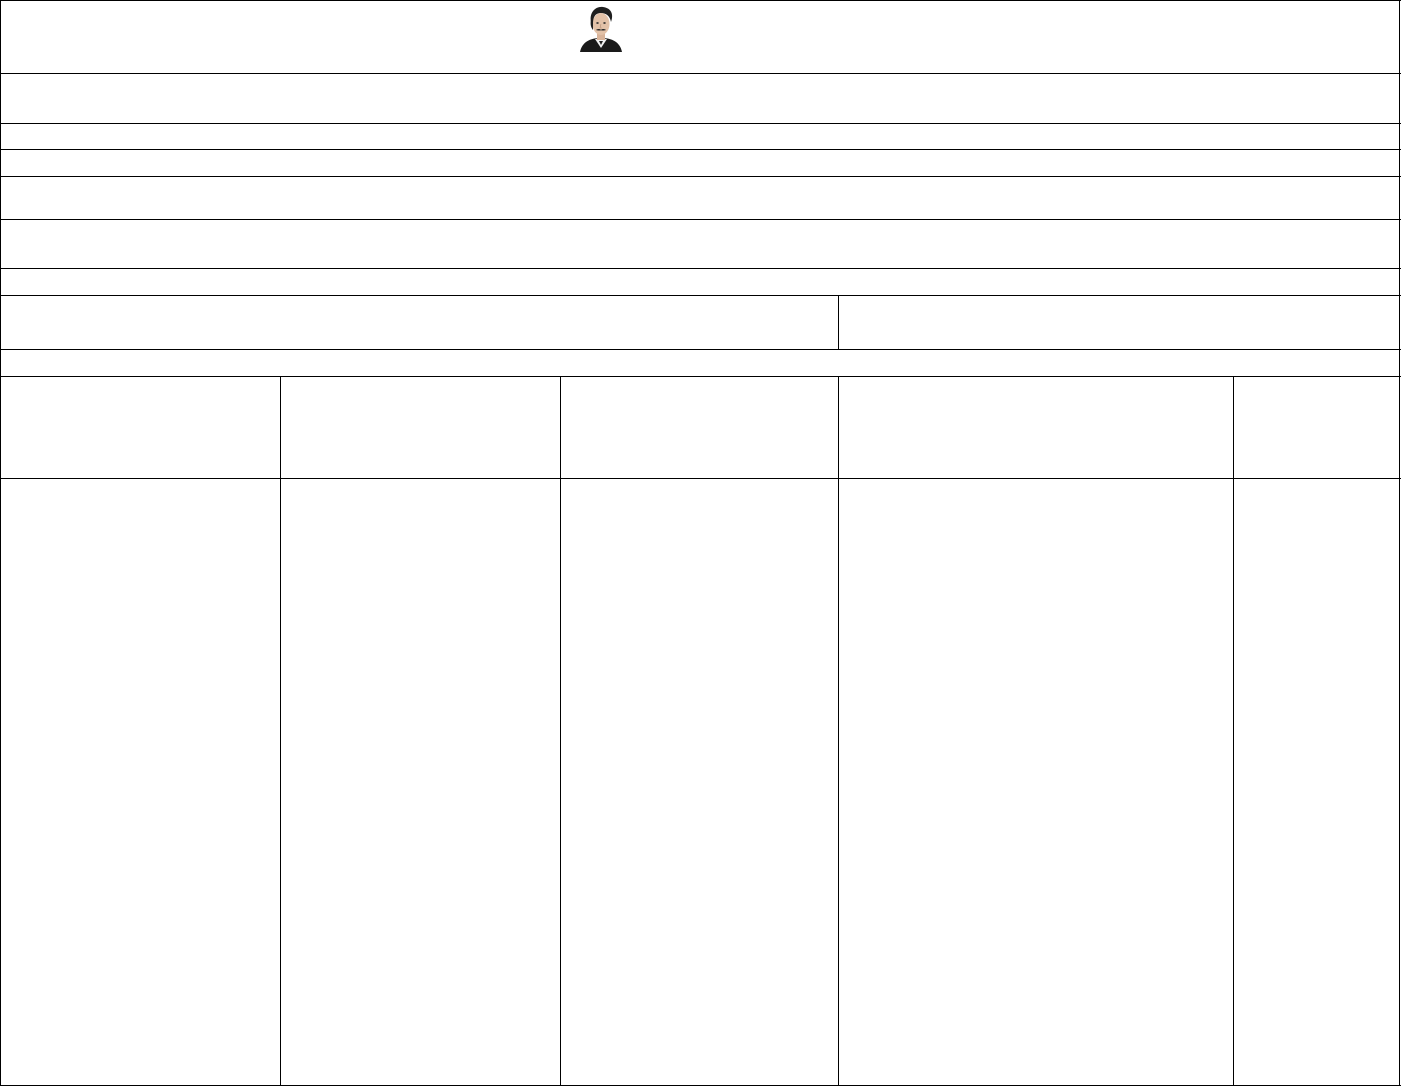 This screenshot has width=1401, height=1087. Describe the element at coordinates (601, 29) in the screenshot. I see `portrait-logo` at that location.